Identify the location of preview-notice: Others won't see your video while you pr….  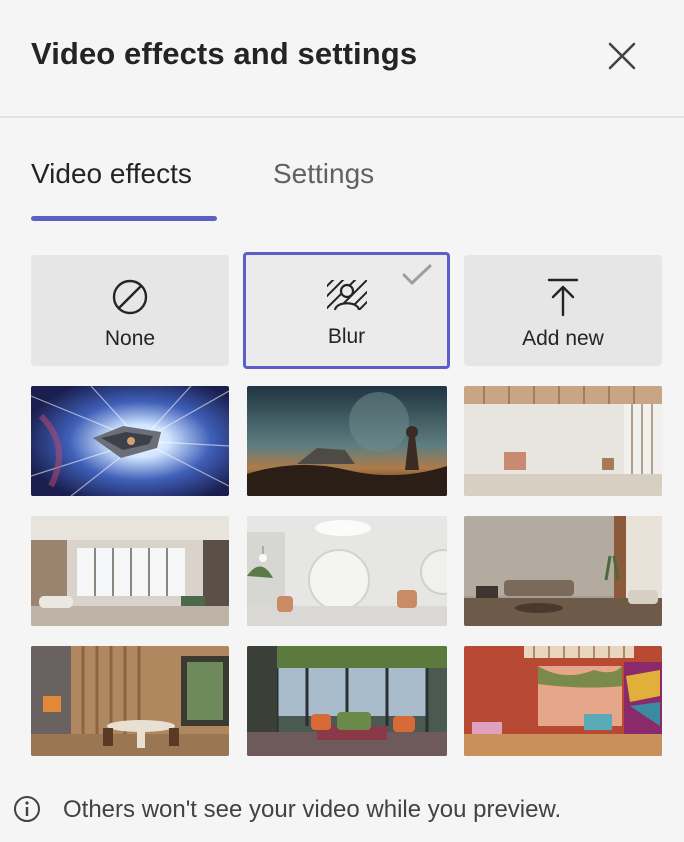
(342, 809).